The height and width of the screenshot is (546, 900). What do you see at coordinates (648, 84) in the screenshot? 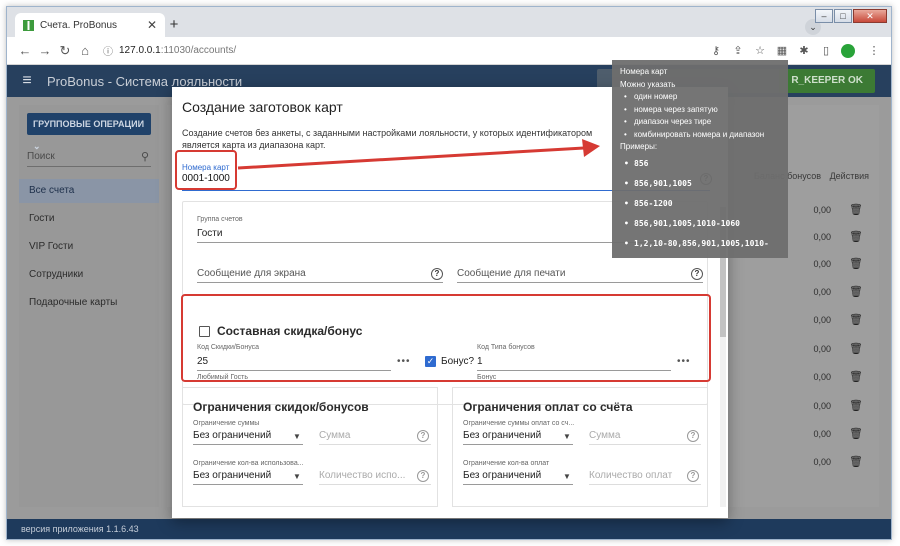
I see `tooltip-subtitle: Можно указать` at bounding box center [648, 84].